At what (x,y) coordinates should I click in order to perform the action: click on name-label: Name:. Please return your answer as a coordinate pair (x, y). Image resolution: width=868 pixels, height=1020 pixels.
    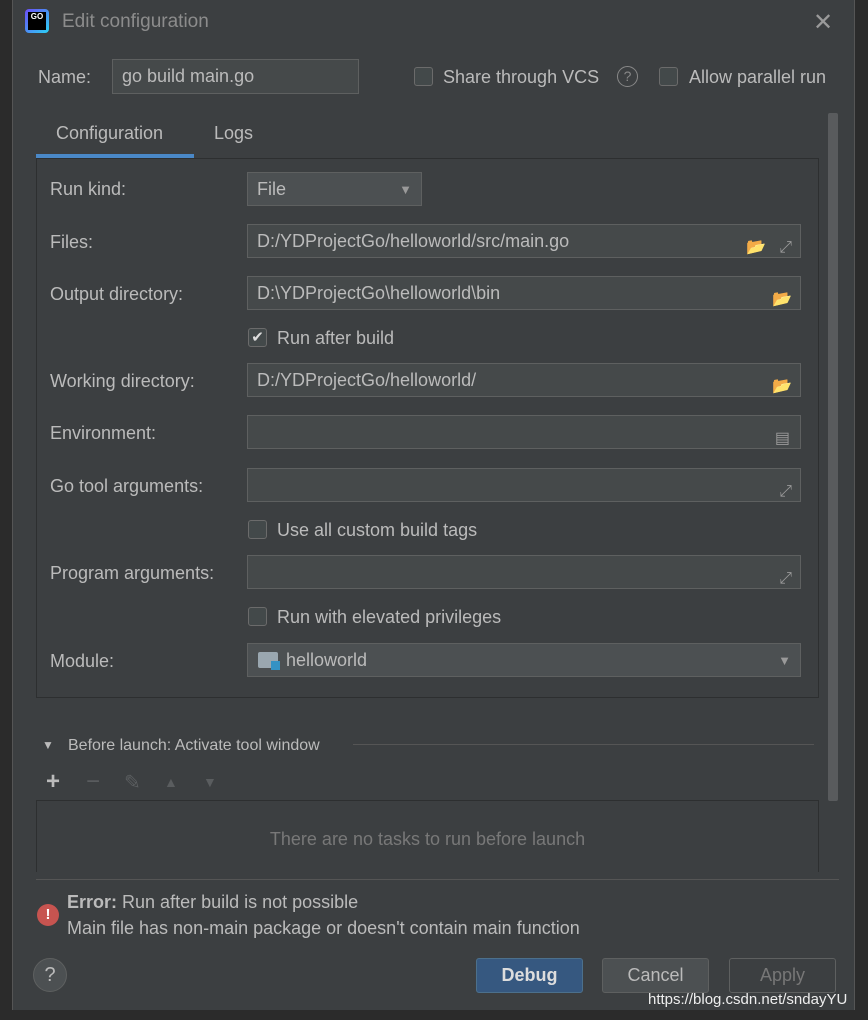
    Looking at the image, I should click on (65, 77).